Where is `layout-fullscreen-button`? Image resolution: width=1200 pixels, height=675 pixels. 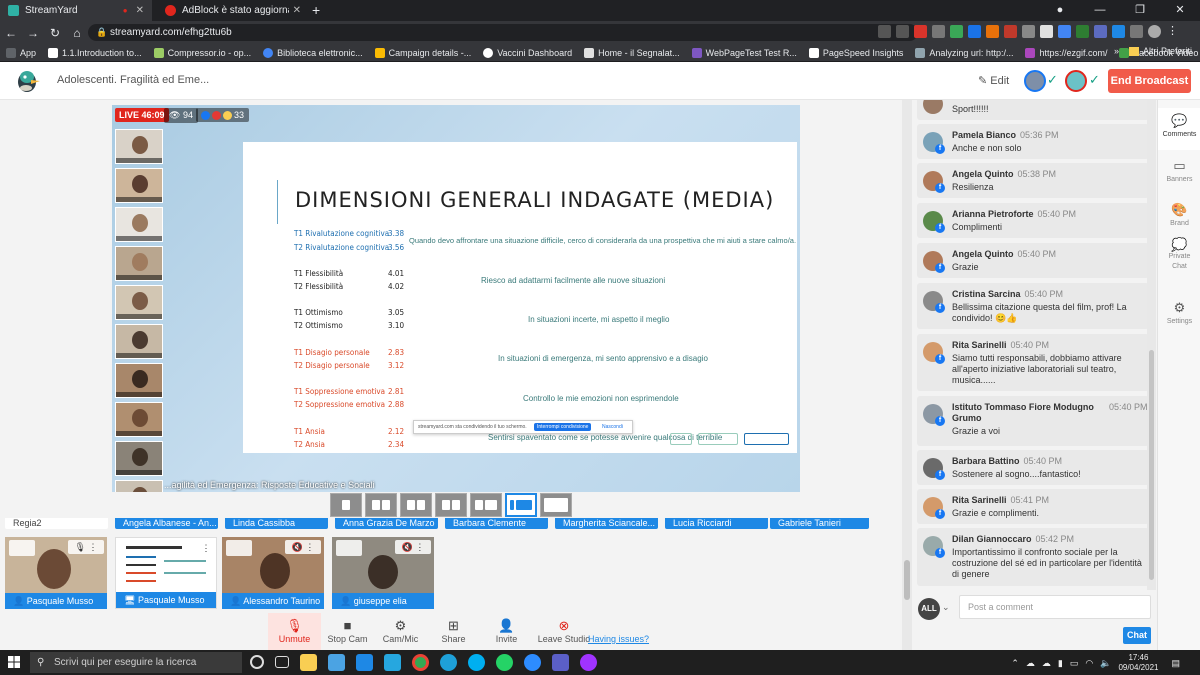 layout-fullscreen-button is located at coordinates (556, 505).